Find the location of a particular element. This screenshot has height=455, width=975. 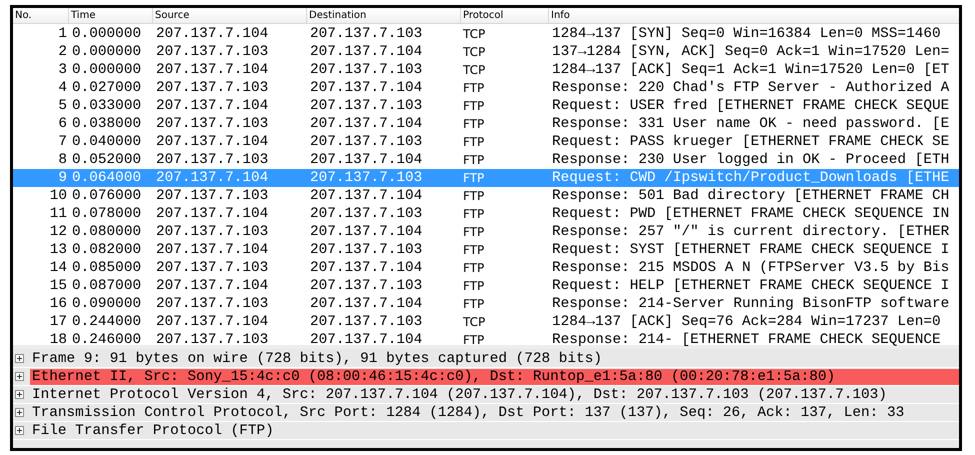

time-cell: 0.064000 is located at coordinates (107, 178).